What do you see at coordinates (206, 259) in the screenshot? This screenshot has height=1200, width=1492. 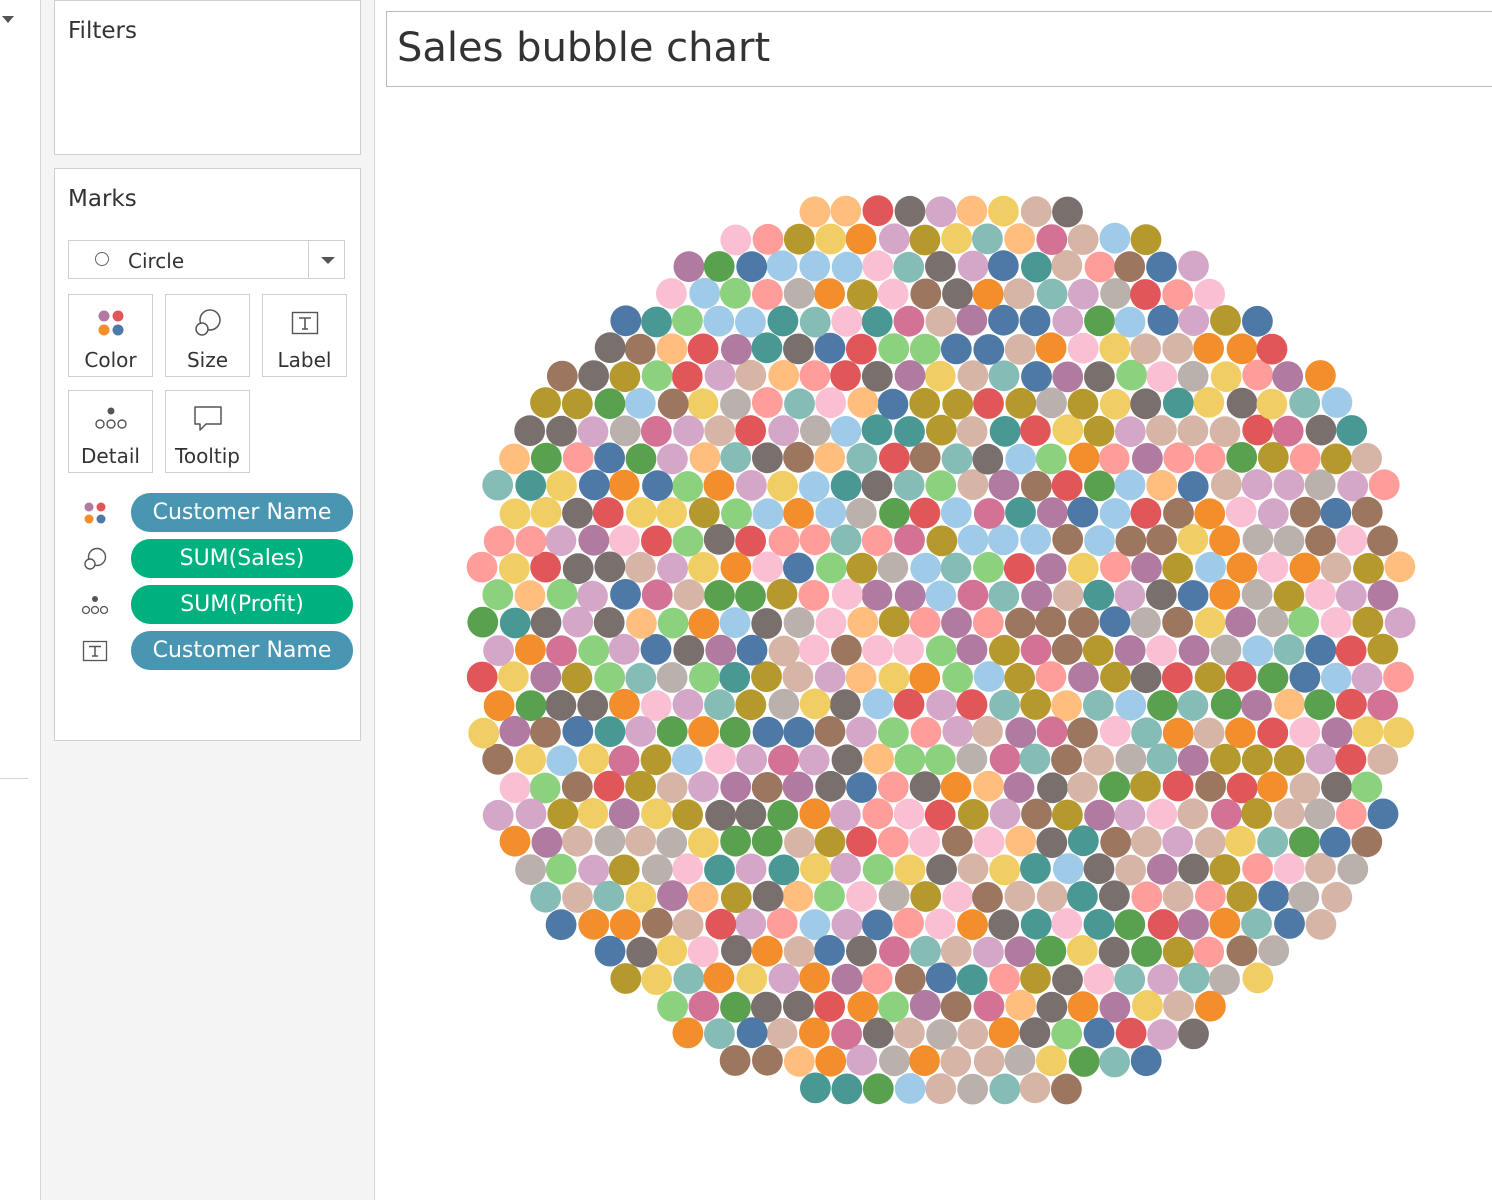 I see `mark-type-dropdown: Circle` at bounding box center [206, 259].